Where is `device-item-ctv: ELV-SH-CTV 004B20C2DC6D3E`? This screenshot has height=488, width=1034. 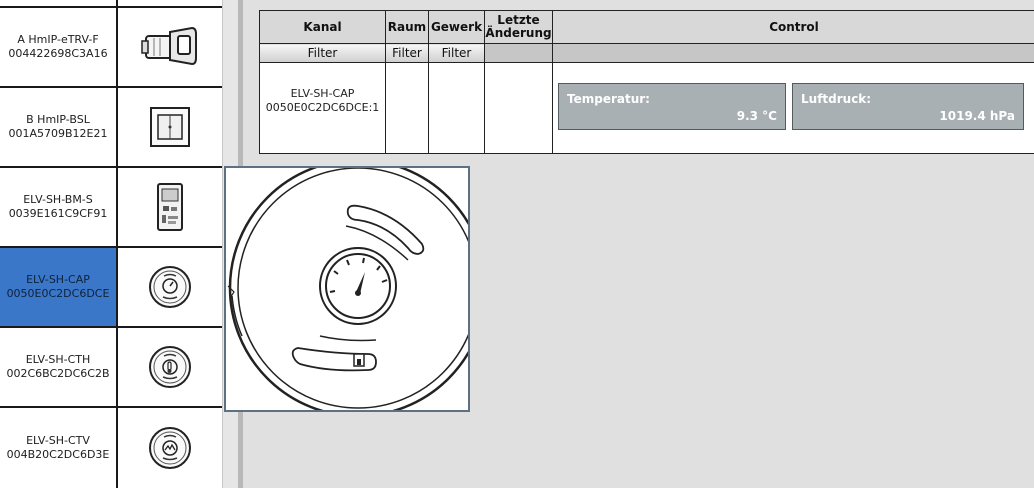
device-item-ctv: ELV-SH-CTV 004B20C2DC6D3E is located at coordinates (111, 448).